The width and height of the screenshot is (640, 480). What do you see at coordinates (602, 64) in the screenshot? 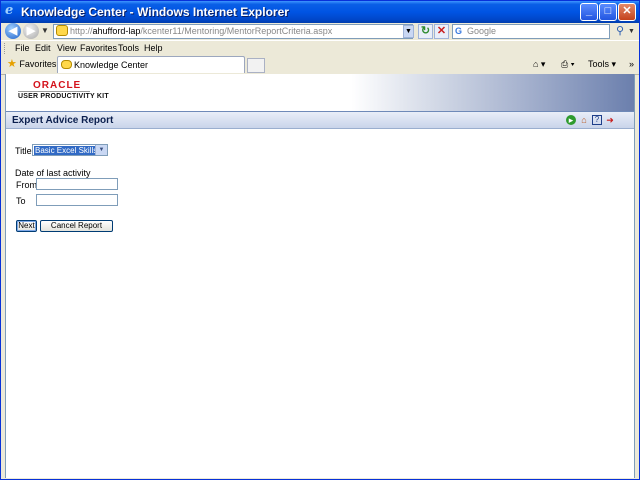
I see `tools-menu-button: Tools ▾` at bounding box center [602, 64].